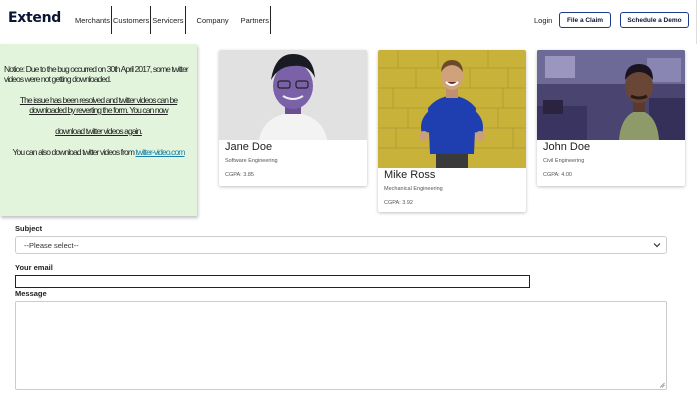 This screenshot has width=700, height=400. What do you see at coordinates (557, 175) in the screenshot?
I see `card-cgpa: CGPA: 4.00` at bounding box center [557, 175].